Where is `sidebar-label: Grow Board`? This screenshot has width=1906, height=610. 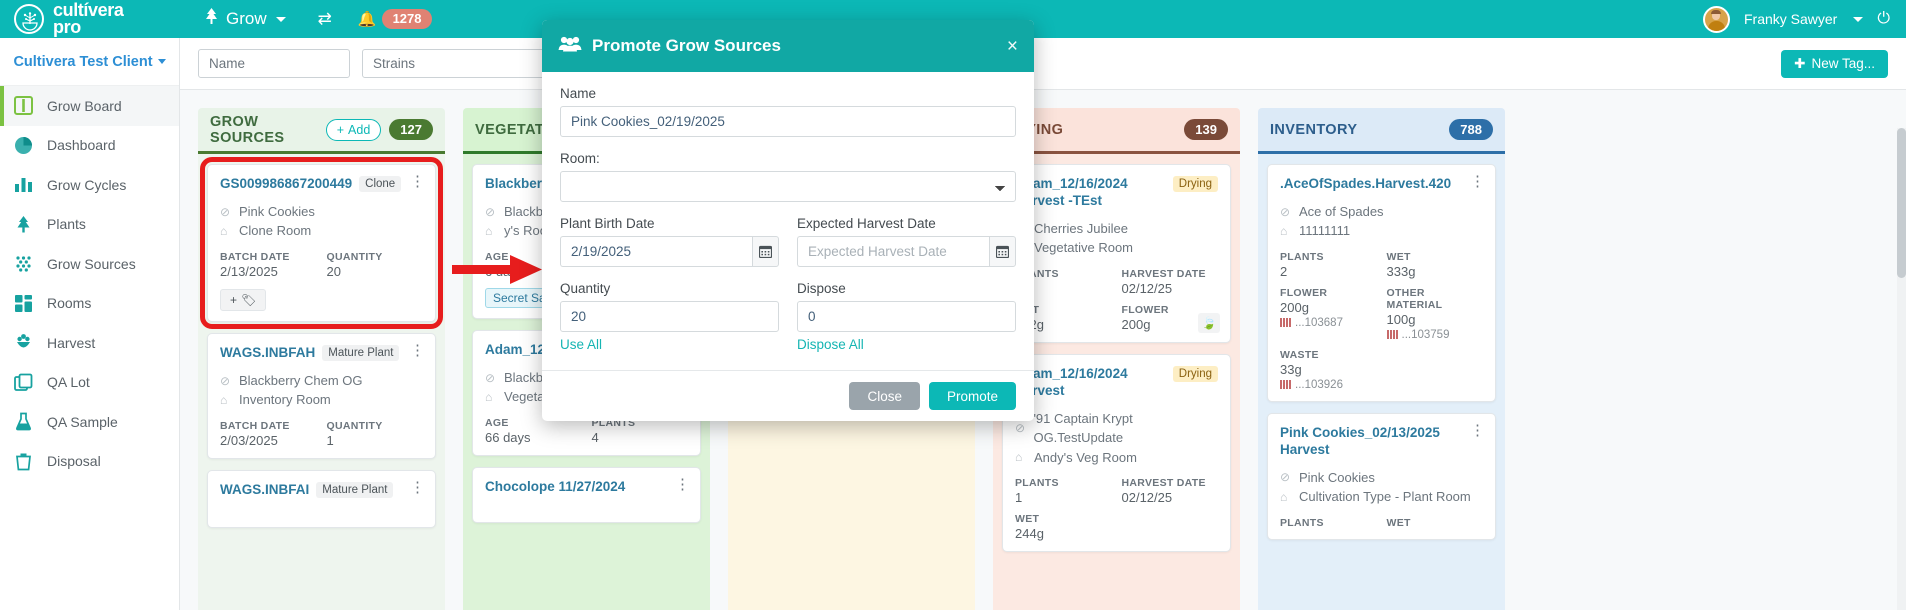
sidebar-label: Grow Board is located at coordinates (84, 105).